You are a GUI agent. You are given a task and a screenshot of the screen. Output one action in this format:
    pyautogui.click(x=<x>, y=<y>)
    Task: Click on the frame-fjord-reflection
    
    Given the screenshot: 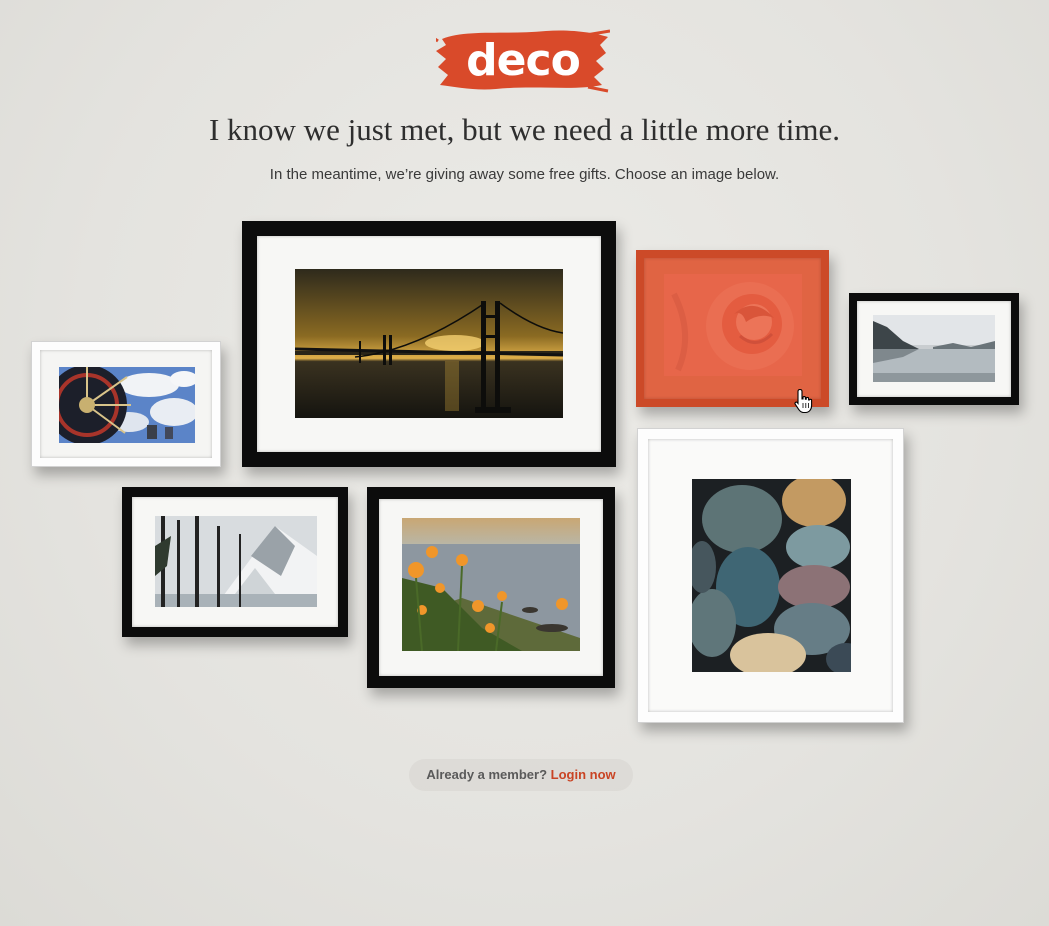 What is the action you would take?
    pyautogui.click(x=934, y=349)
    